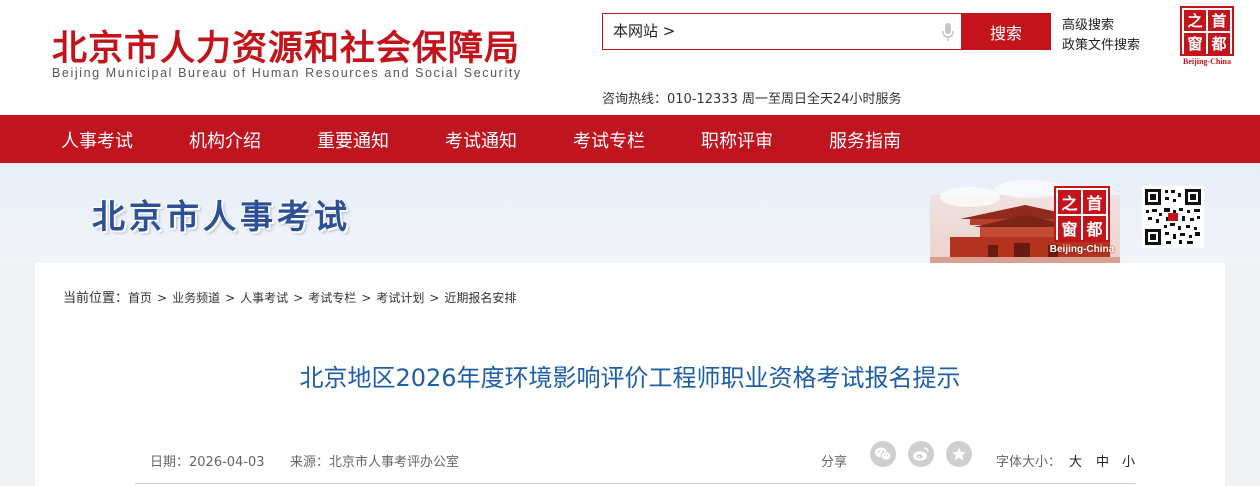  What do you see at coordinates (375, 462) in the screenshot?
I see `article-source: 来源：北京市人事考评办公室` at bounding box center [375, 462].